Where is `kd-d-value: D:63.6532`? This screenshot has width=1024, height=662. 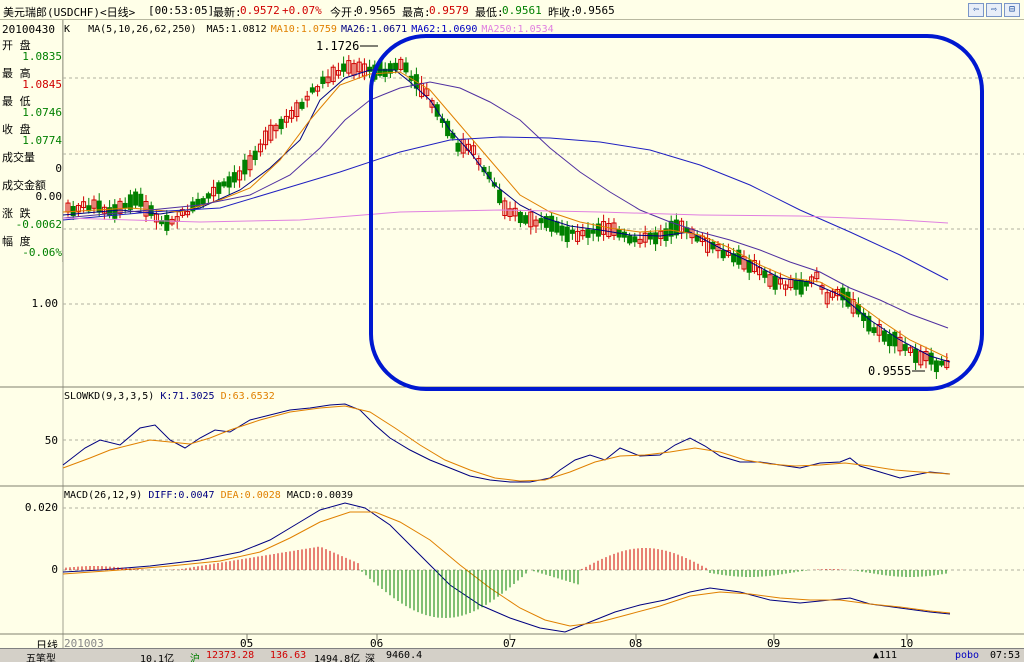 kd-d-value: D:63.6532 is located at coordinates (247, 396).